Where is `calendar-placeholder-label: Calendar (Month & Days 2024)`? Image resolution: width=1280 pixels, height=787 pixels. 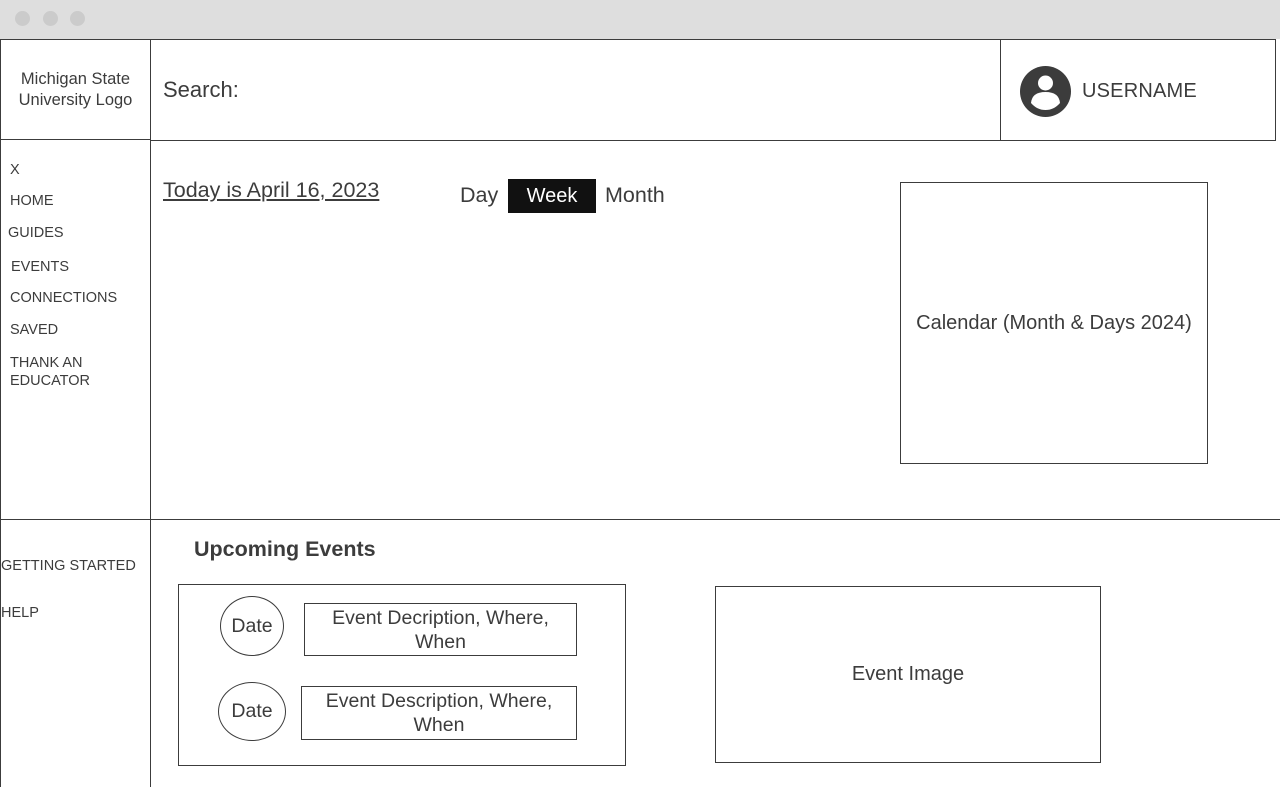
calendar-placeholder-label: Calendar (Month & Days 2024) is located at coordinates (1054, 322).